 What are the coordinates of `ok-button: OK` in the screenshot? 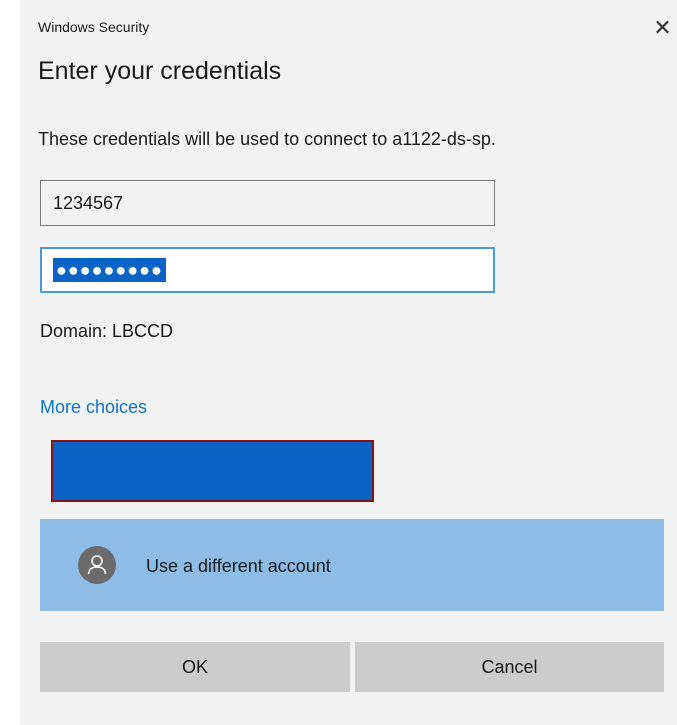 It's located at (195, 667).